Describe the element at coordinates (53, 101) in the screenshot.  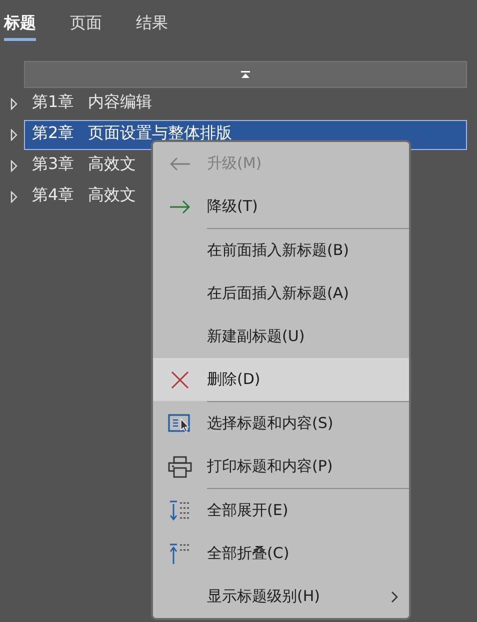
I see `chapter-number: 第1章` at that location.